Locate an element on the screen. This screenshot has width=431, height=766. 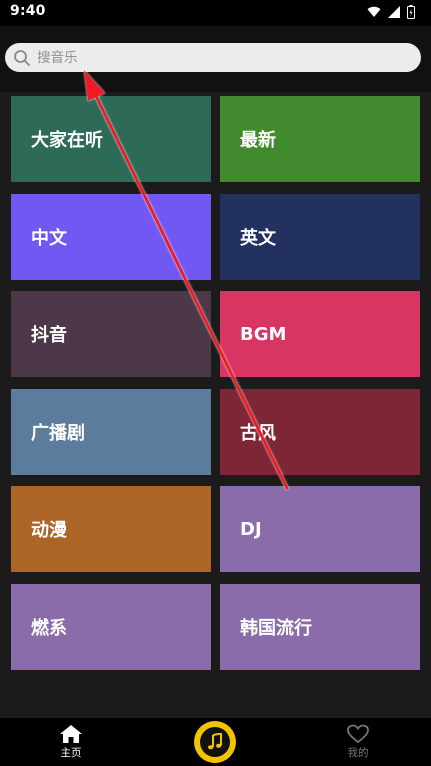
signal-icon is located at coordinates (394, 12).